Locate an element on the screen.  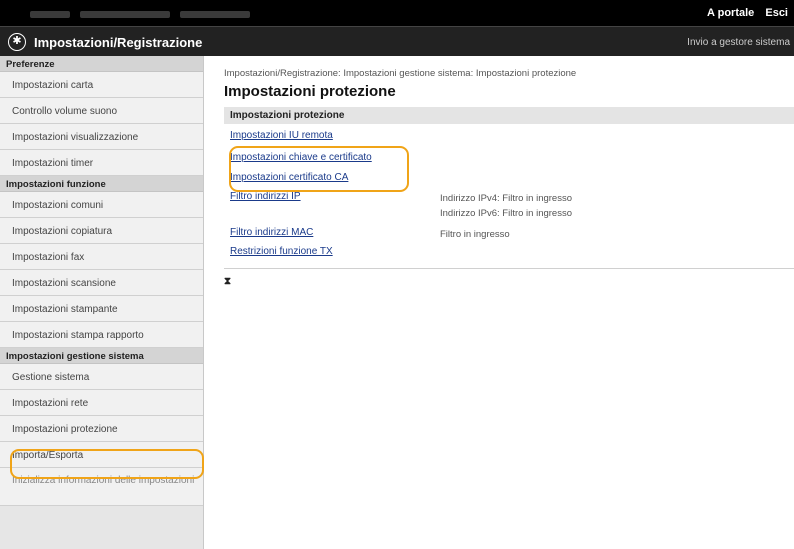
ip-filter-value-2: Indirizzo IPv6: Filtro in ingresso is located at coordinates (506, 213).